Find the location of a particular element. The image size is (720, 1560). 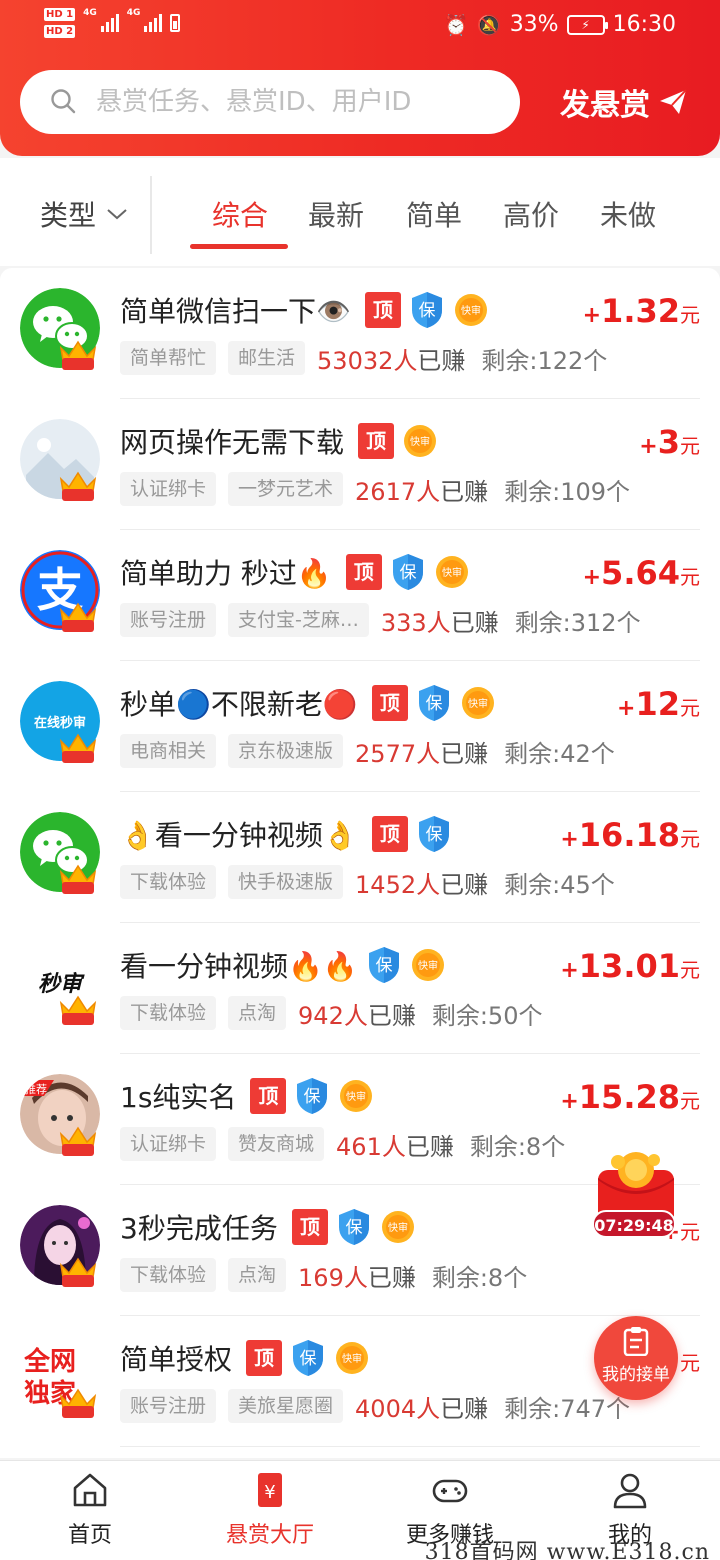

earned-count: 169人已赚 is located at coordinates (357, 1275).